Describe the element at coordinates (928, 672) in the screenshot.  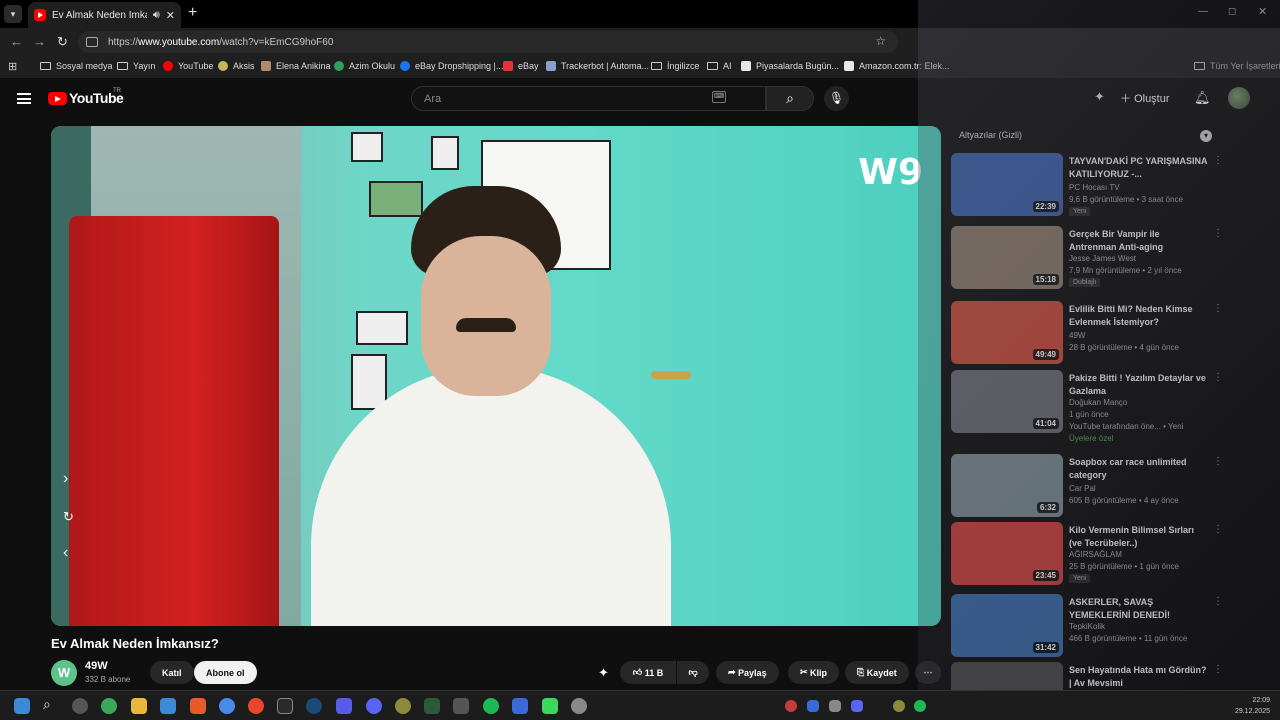
I see `more-actions-button: ⋯` at that location.